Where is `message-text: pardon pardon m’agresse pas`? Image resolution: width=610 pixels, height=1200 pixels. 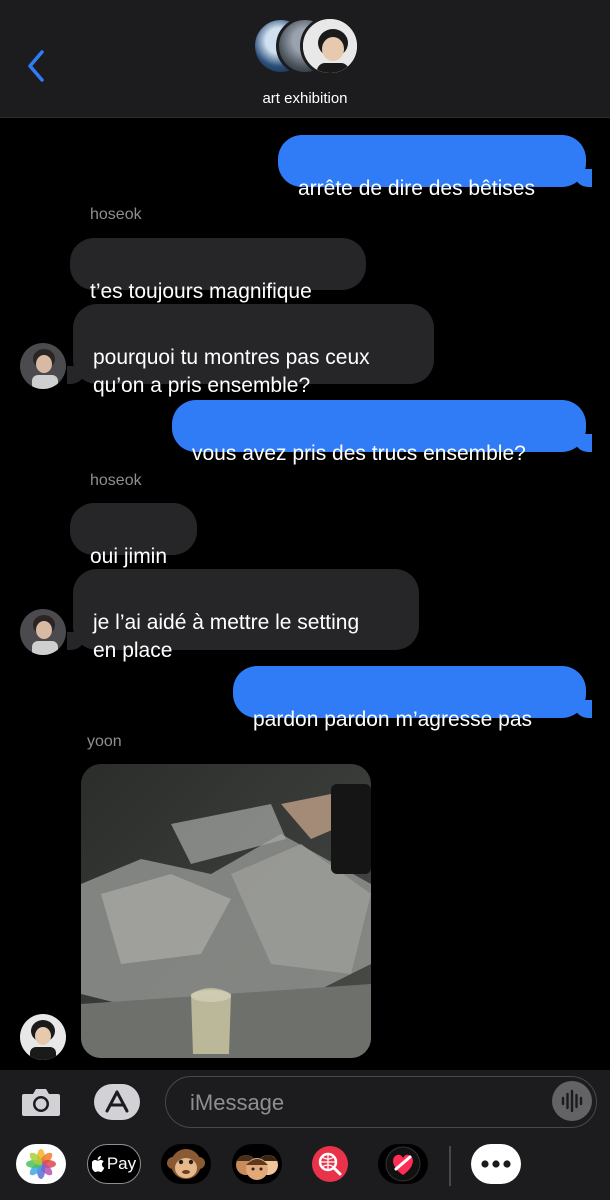 message-text: pardon pardon m’agresse pas is located at coordinates (393, 719).